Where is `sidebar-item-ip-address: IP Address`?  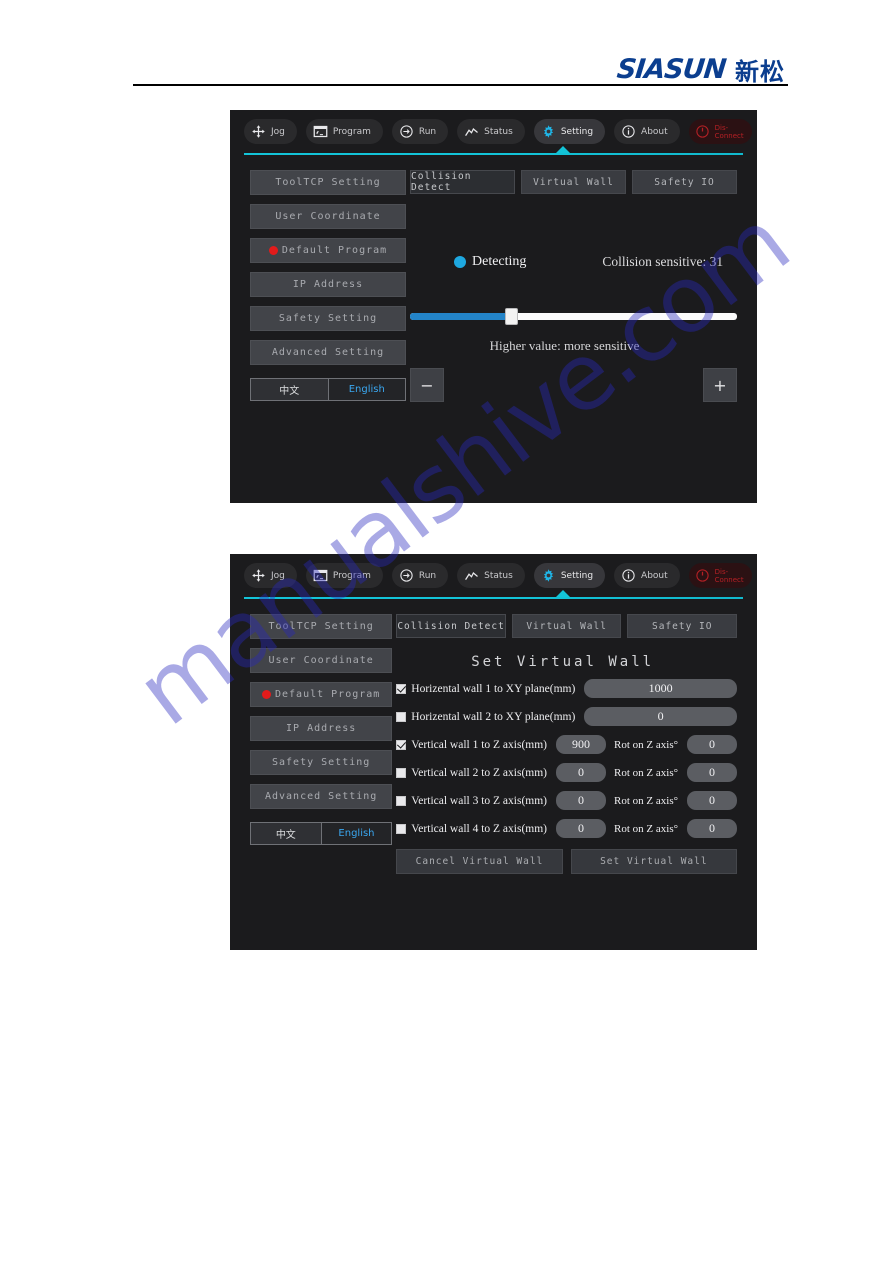
sidebar-item-ip-address: IP Address is located at coordinates (328, 284).